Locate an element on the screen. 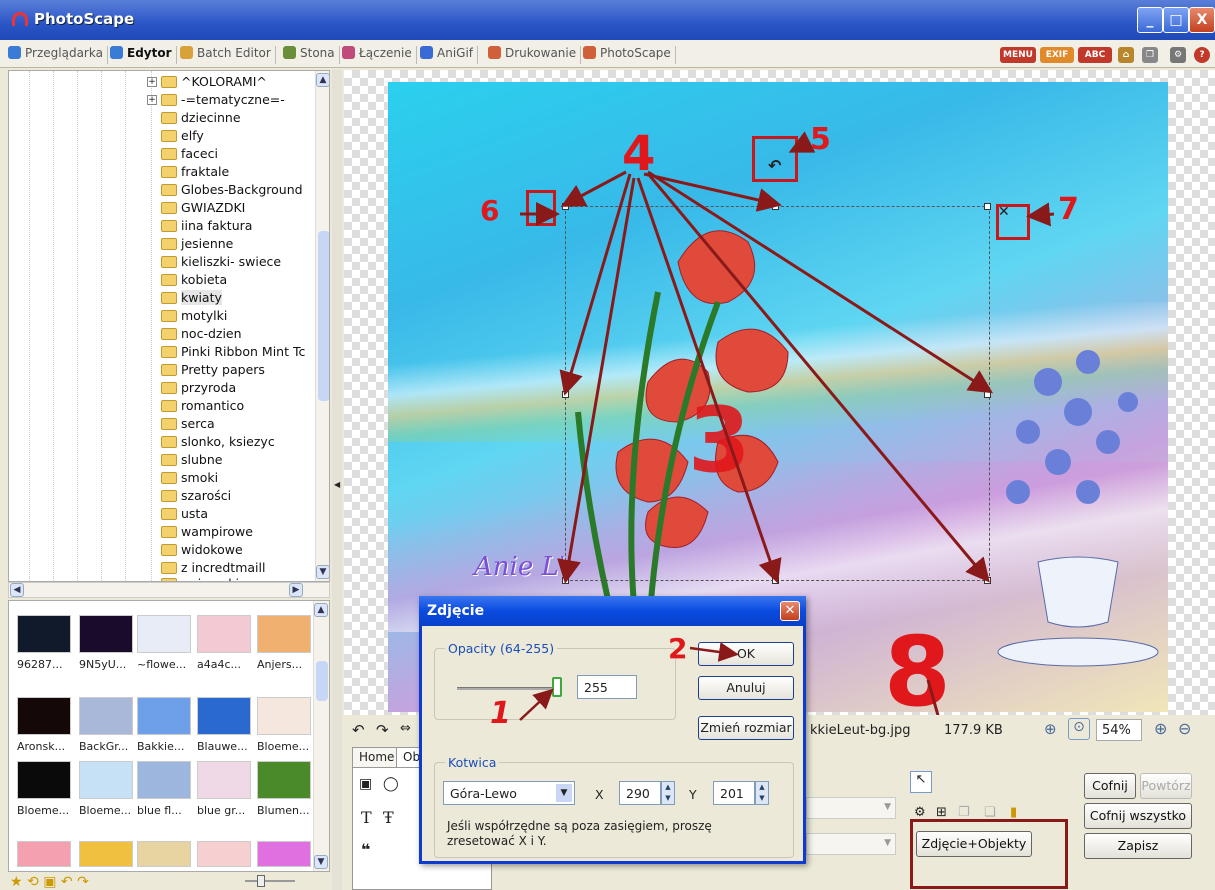  clone-icon: ⚙ is located at coordinates (920, 812).